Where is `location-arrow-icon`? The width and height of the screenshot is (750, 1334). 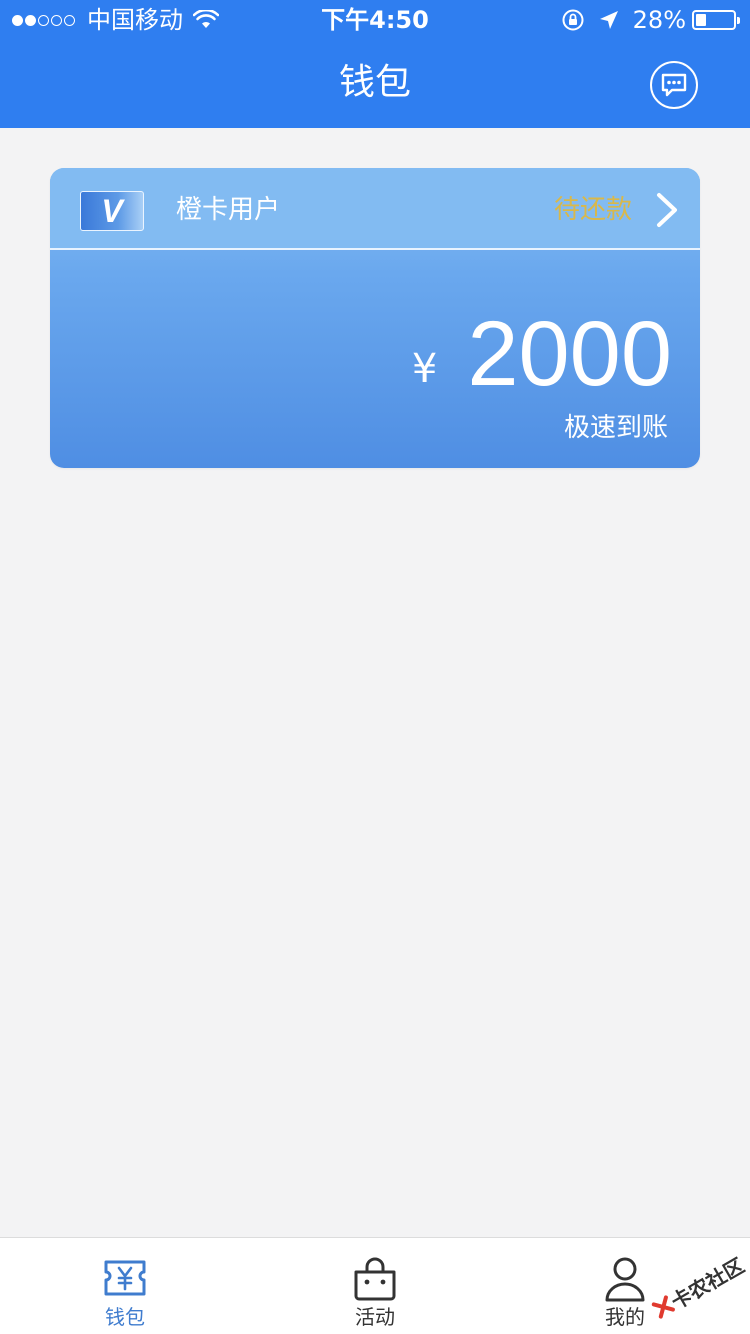 location-arrow-icon is located at coordinates (608, 20).